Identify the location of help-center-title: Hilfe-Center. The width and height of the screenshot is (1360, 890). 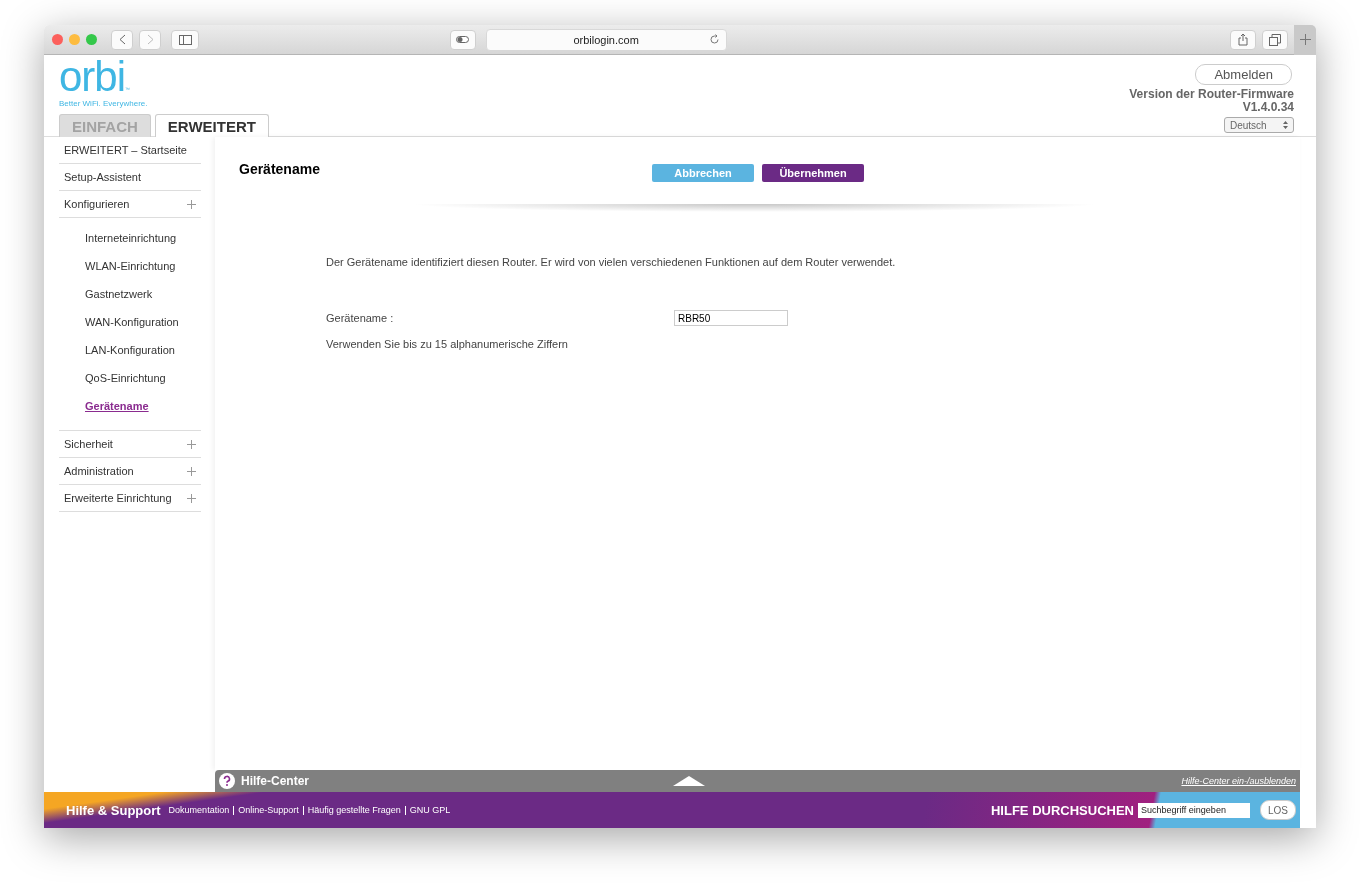
(275, 781).